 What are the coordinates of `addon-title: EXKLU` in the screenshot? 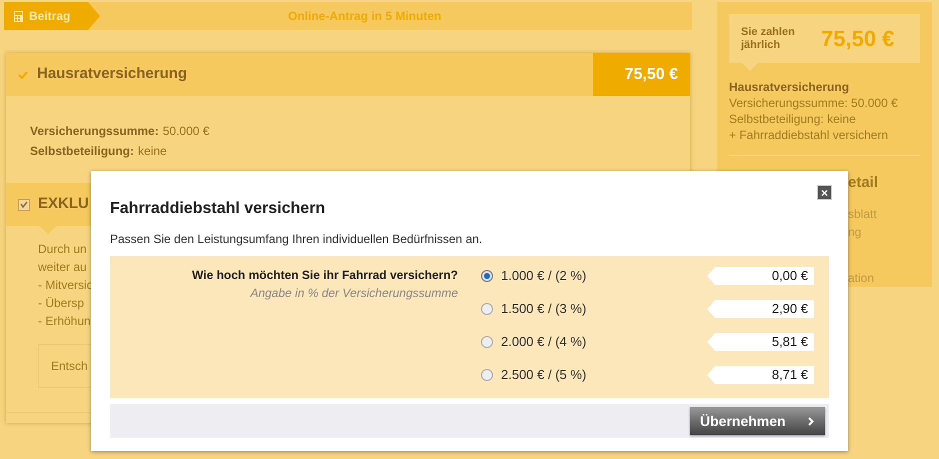 It's located at (63, 204).